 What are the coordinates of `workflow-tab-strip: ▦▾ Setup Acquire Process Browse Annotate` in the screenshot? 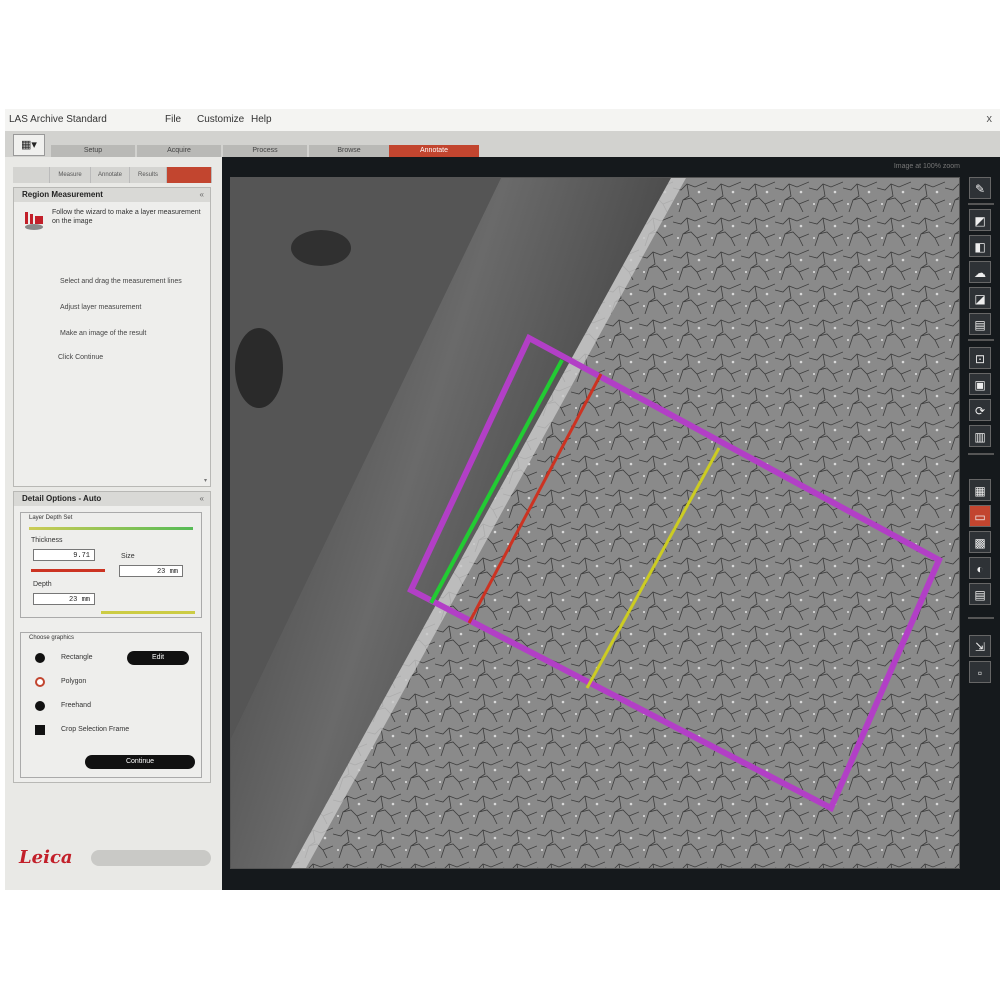 It's located at (502, 144).